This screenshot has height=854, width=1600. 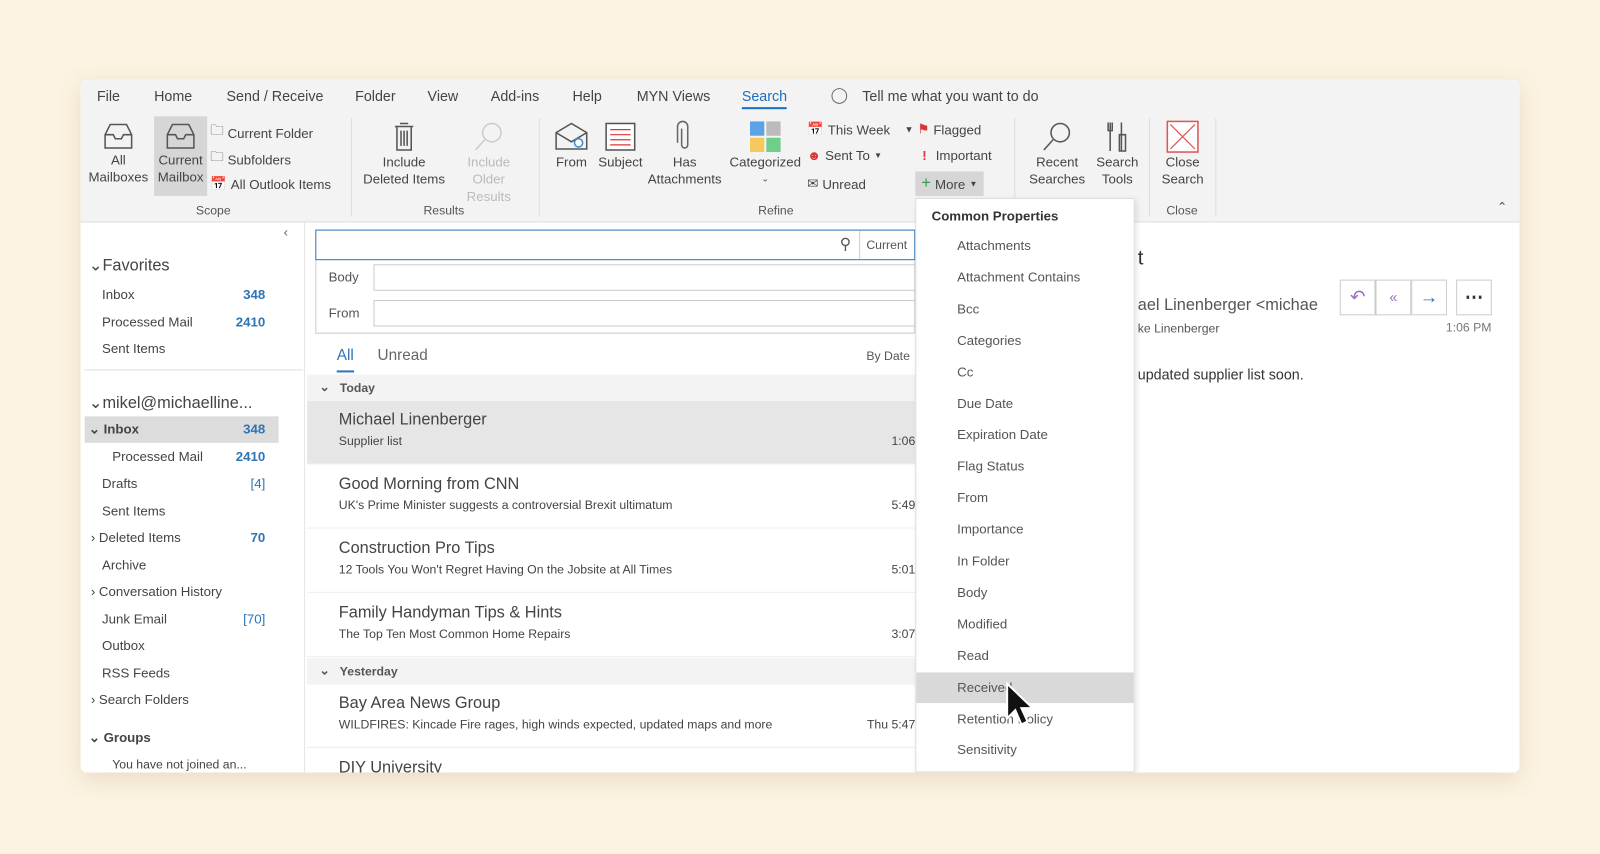 I want to click on sort-by-date: By Date, so click(x=888, y=356).